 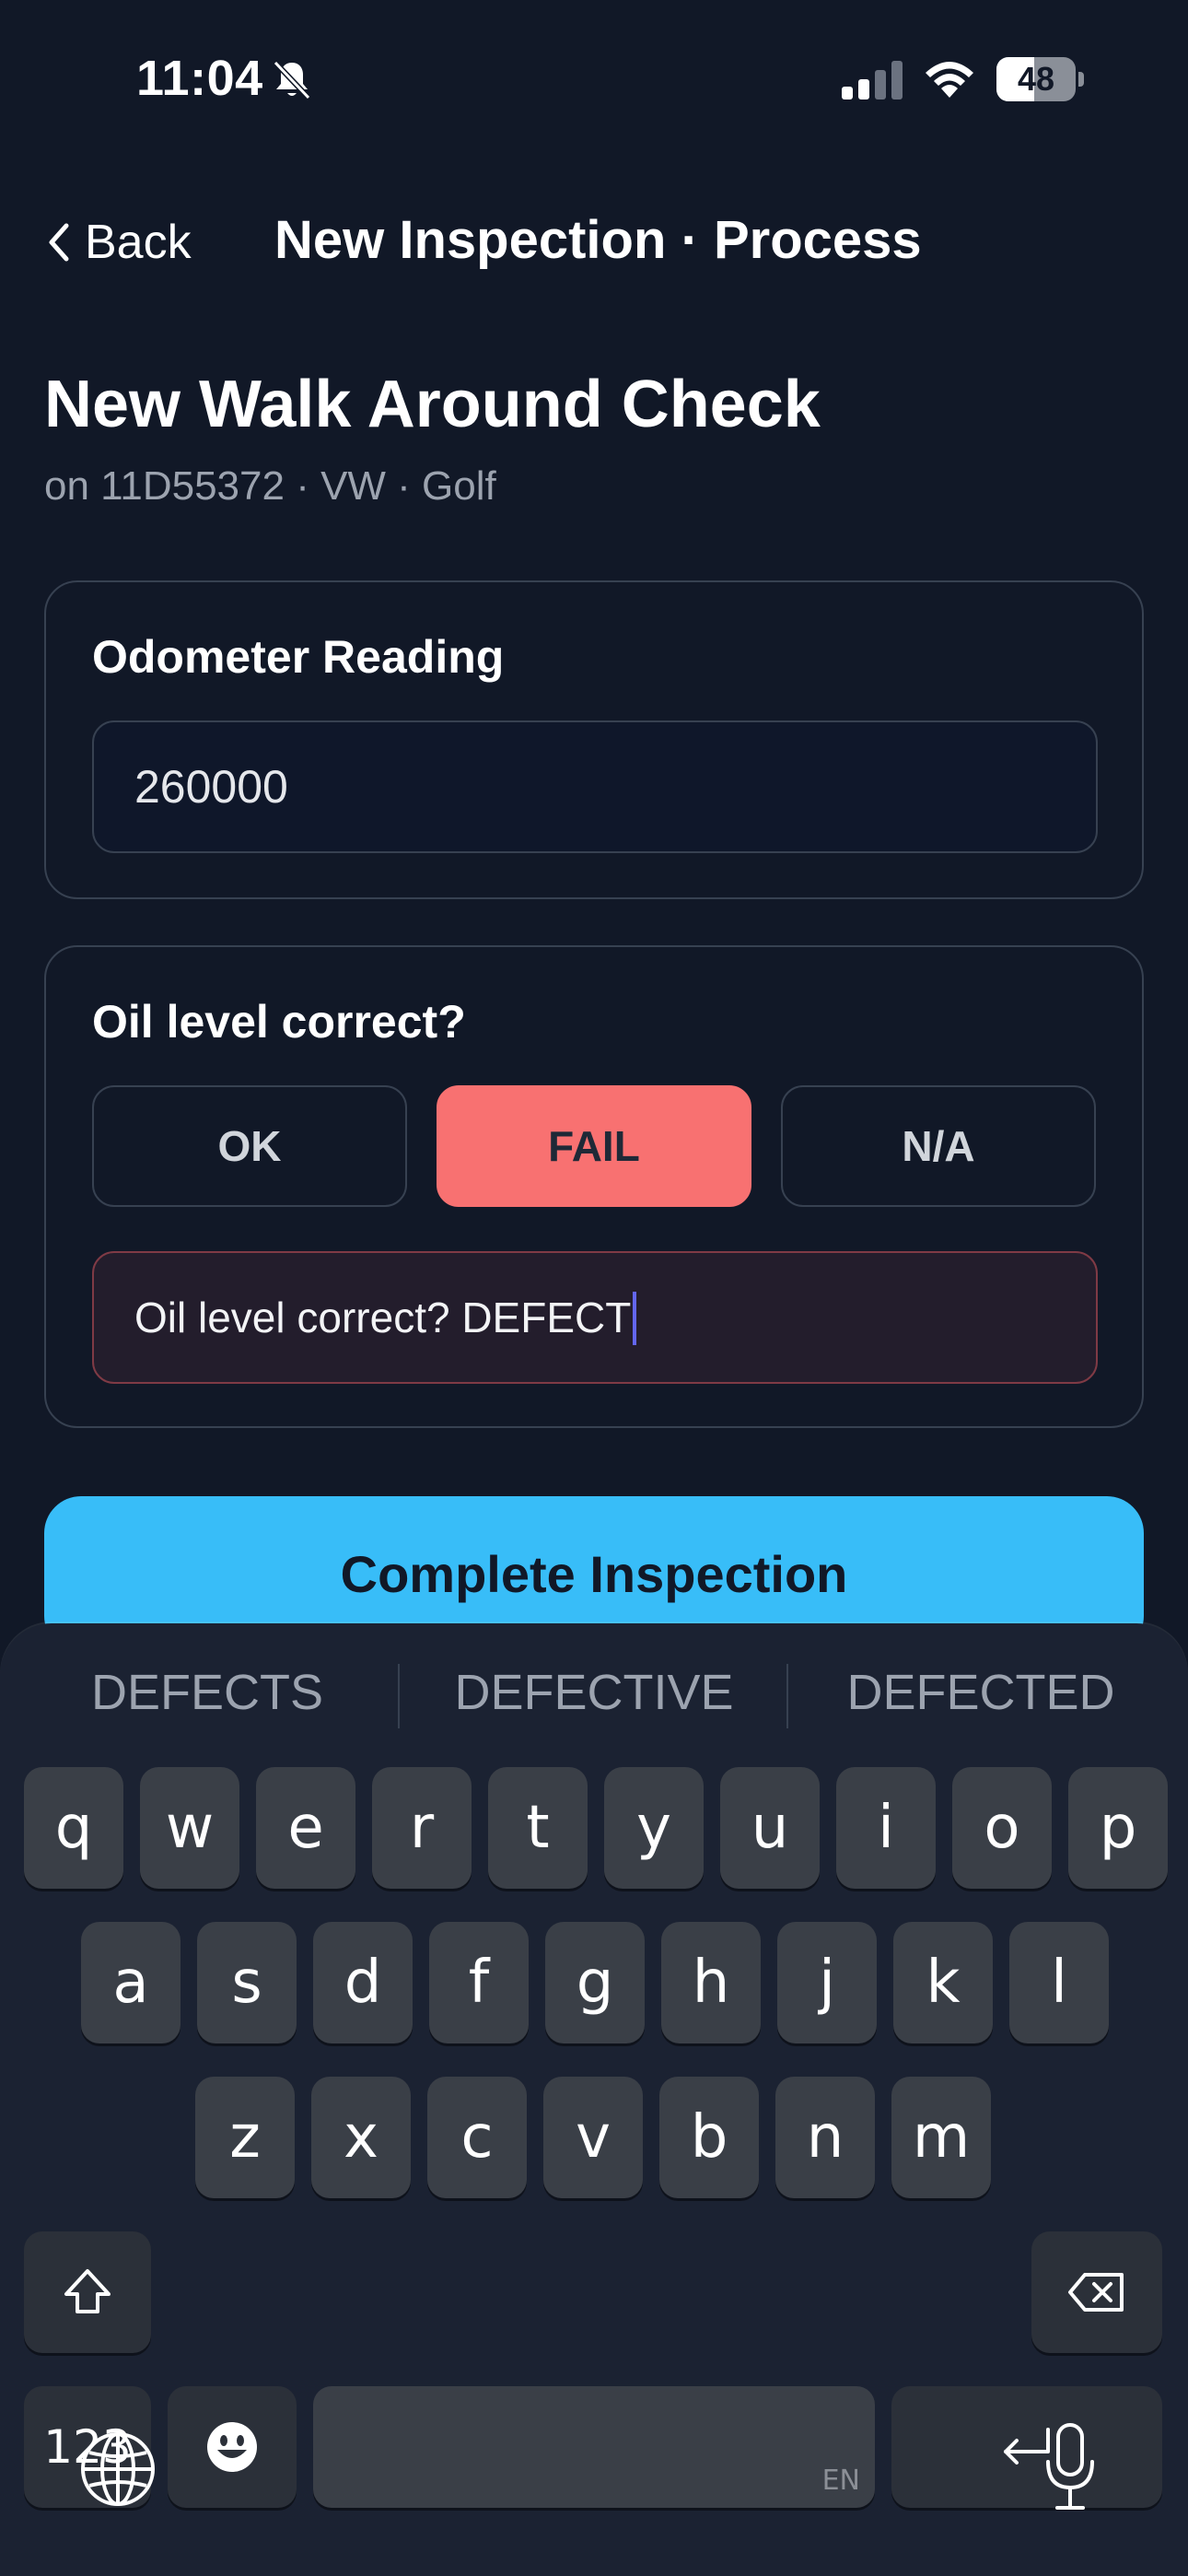 I want to click on odometer-label: Odometer Reading, so click(x=298, y=657).